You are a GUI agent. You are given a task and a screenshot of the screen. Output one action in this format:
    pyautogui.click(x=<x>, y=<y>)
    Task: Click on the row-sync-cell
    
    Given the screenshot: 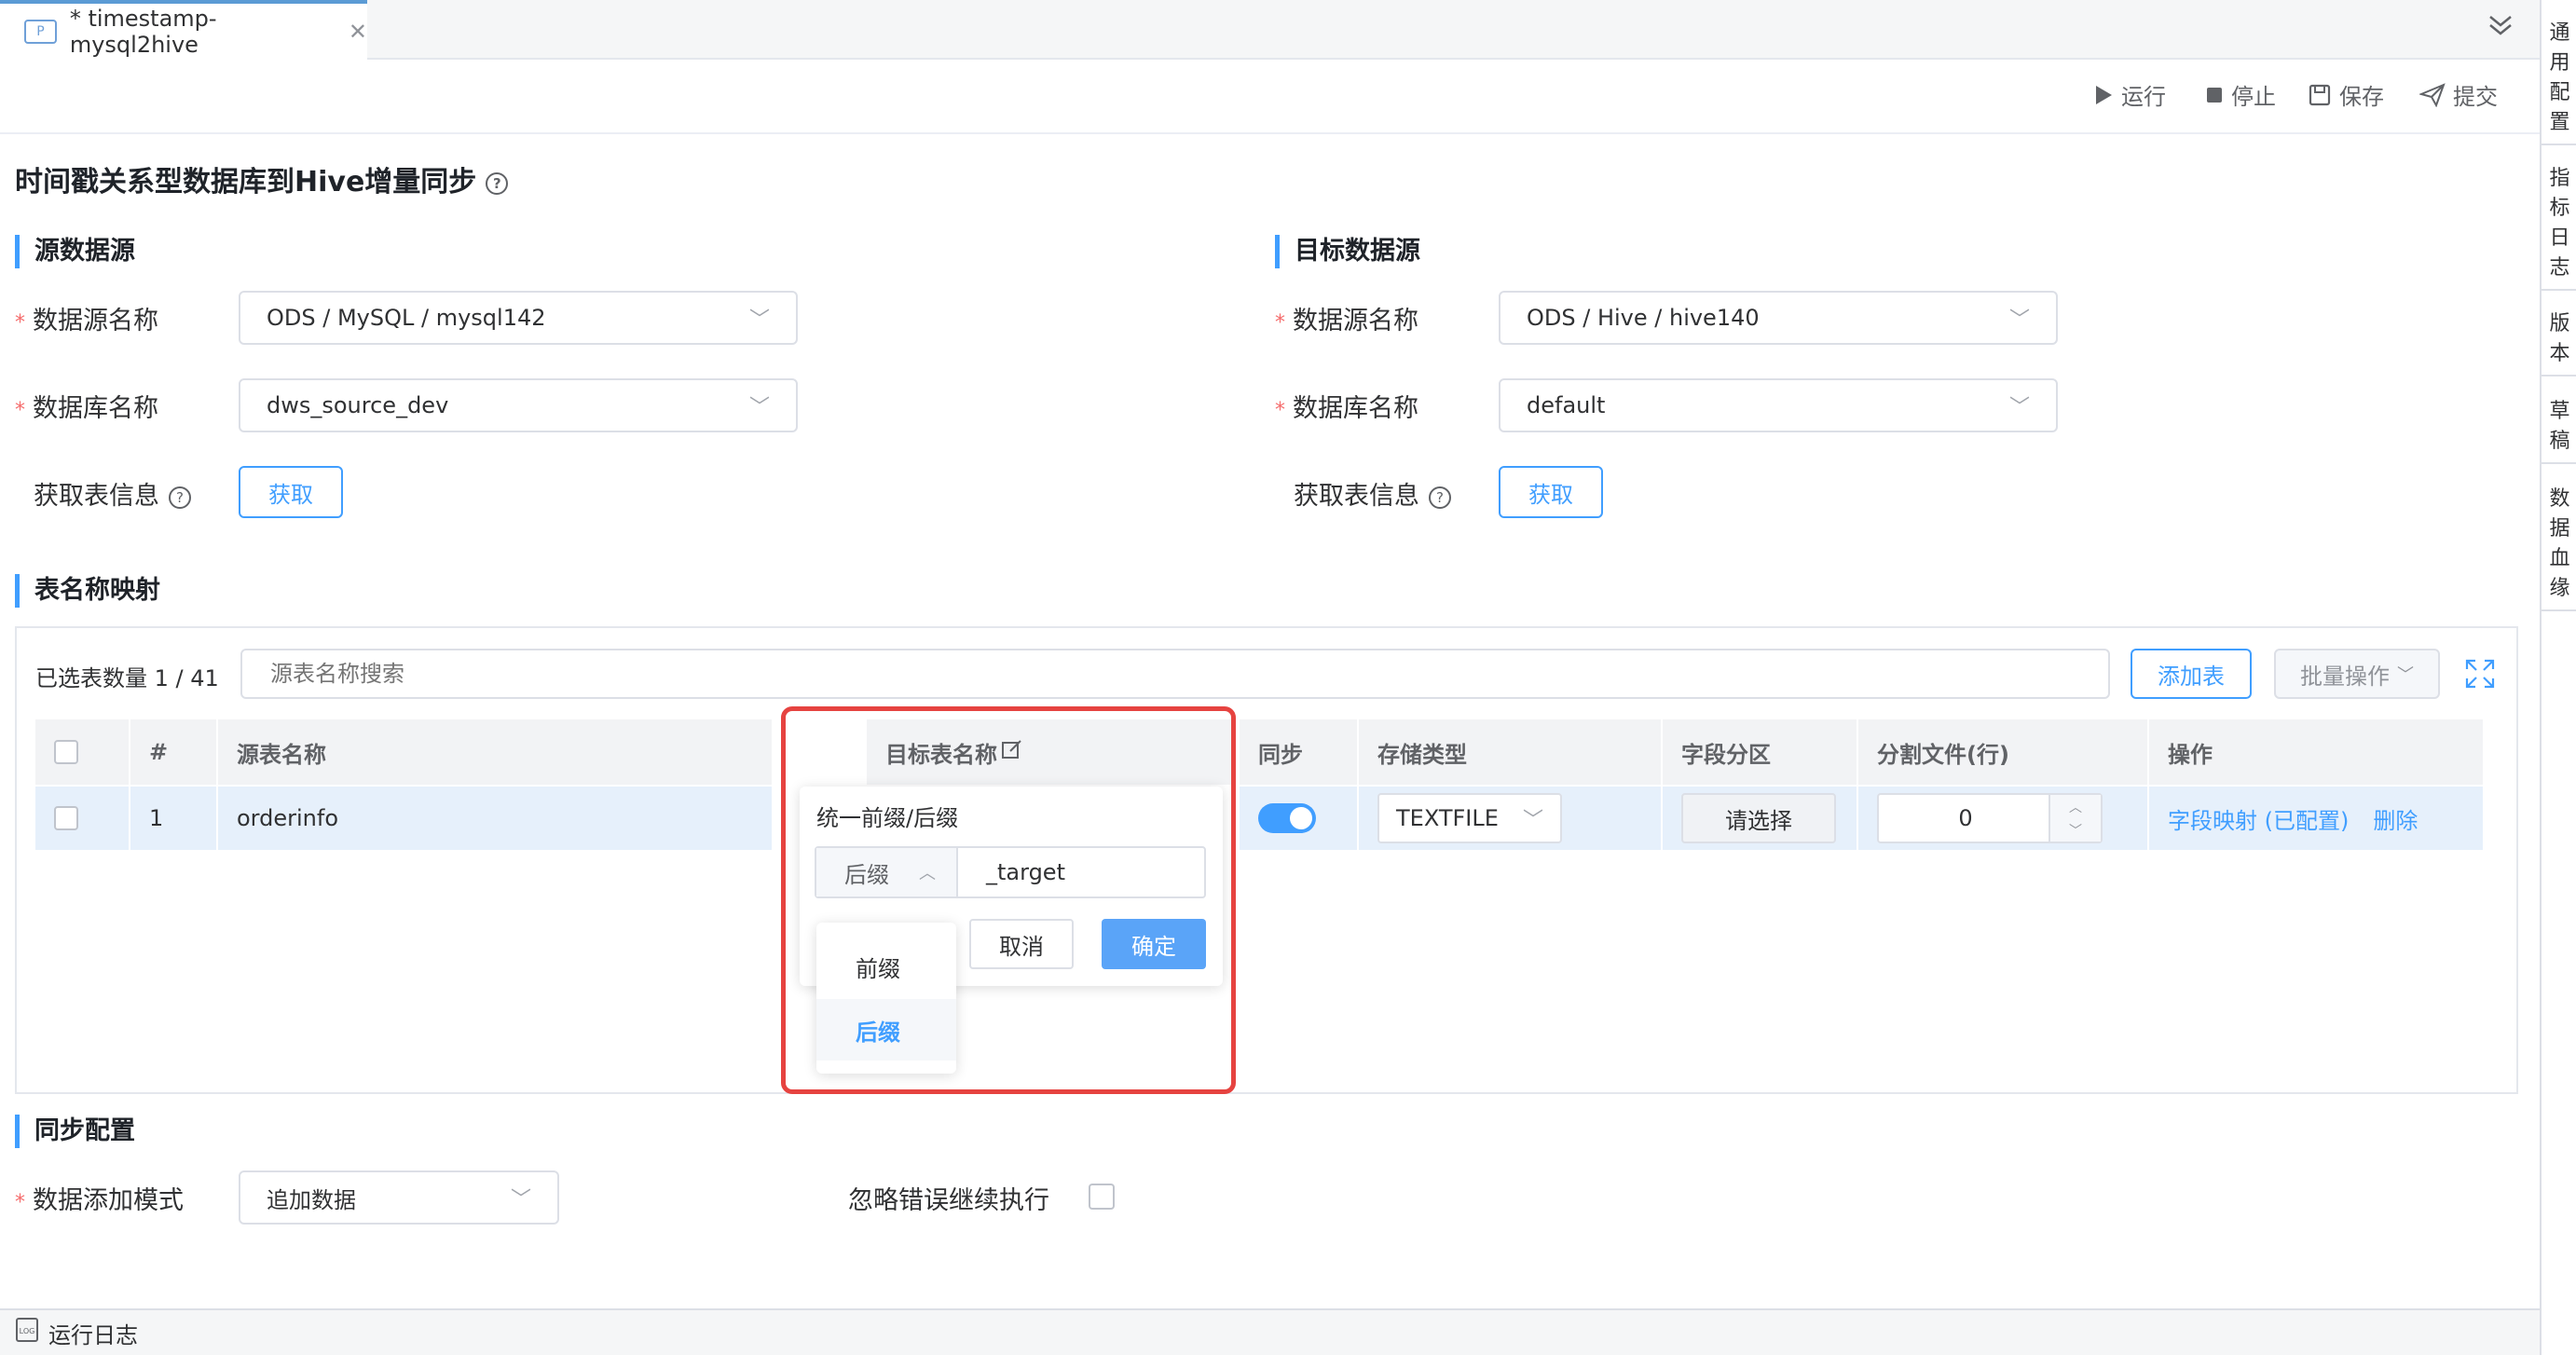 What is the action you would take?
    pyautogui.click(x=1299, y=818)
    